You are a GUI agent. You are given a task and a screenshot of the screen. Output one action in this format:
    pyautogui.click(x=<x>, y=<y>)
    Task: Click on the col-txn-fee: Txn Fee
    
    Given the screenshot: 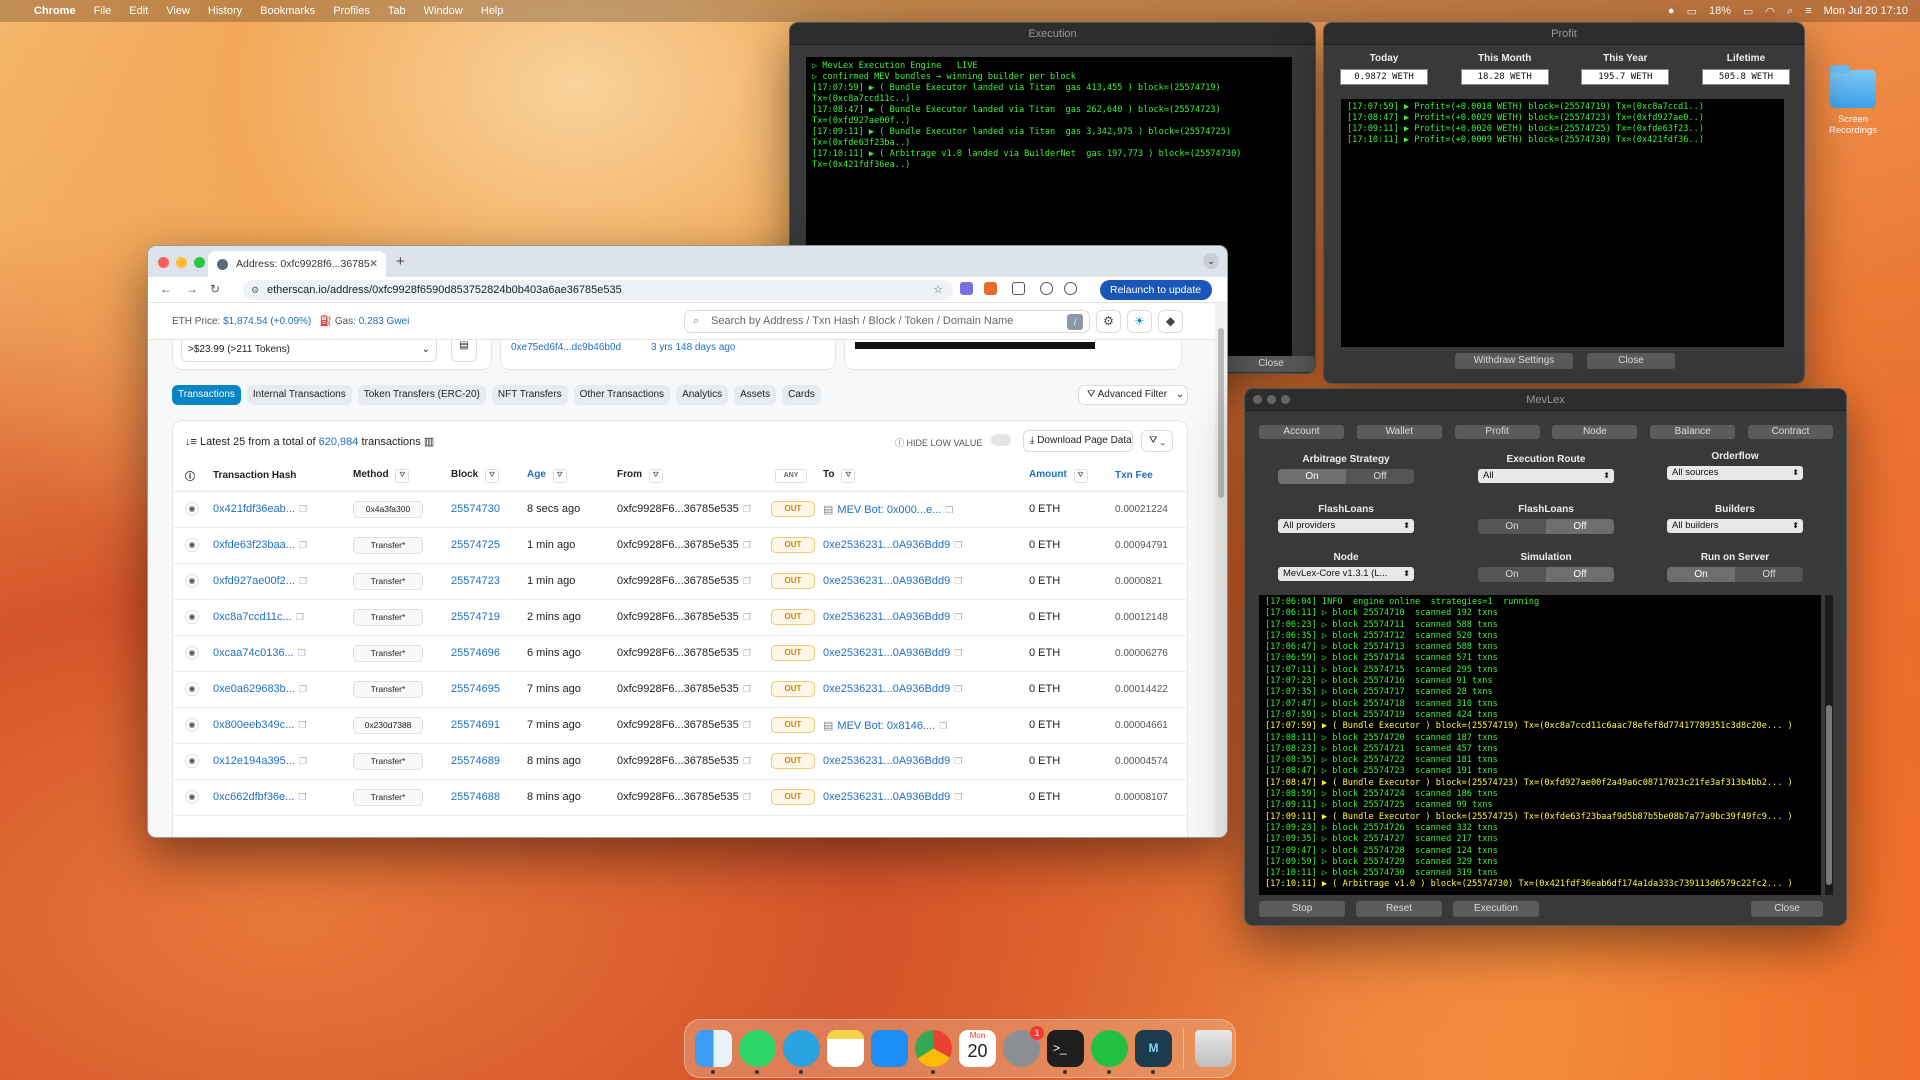 What is the action you would take?
    pyautogui.click(x=1150, y=476)
    